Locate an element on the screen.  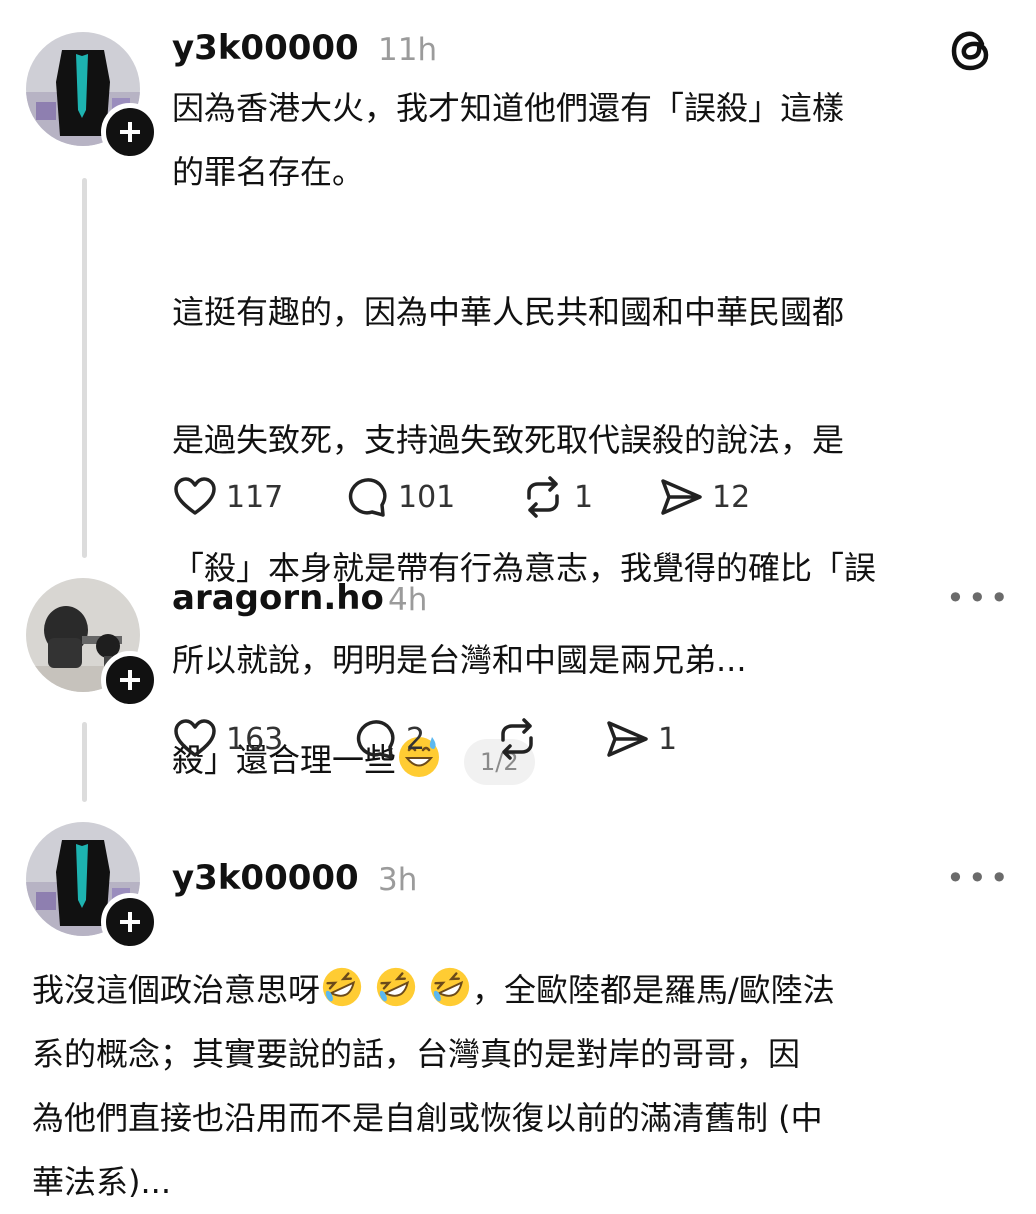
share-count: 12 is located at coordinates (731, 497).